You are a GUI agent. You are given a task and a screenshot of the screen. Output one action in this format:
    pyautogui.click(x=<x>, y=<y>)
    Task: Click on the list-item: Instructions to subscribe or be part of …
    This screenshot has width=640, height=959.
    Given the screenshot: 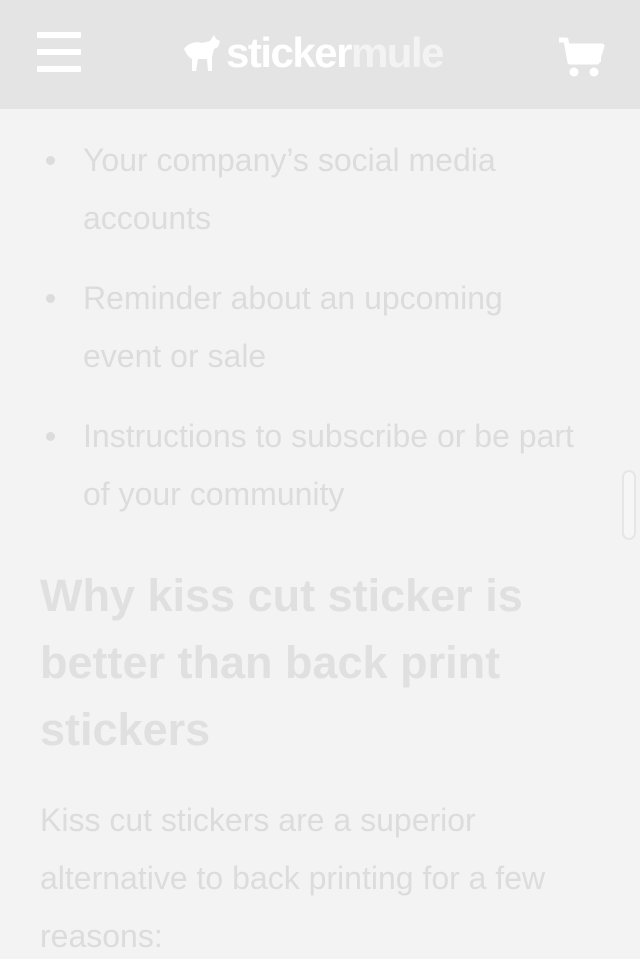 What is the action you would take?
    pyautogui.click(x=291, y=465)
    